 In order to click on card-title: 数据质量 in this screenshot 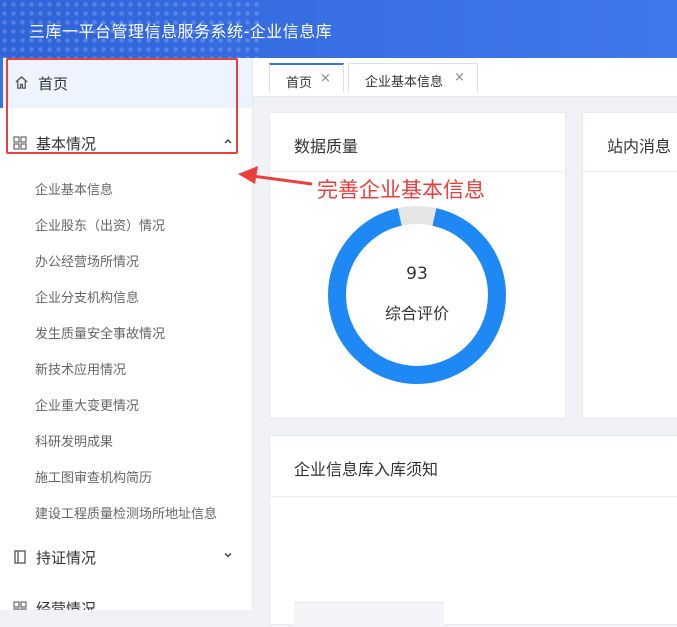, I will do `click(326, 146)`.